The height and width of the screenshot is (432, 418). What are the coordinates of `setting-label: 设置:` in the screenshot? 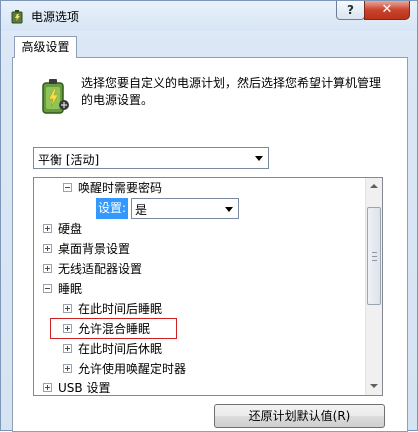 It's located at (112, 208).